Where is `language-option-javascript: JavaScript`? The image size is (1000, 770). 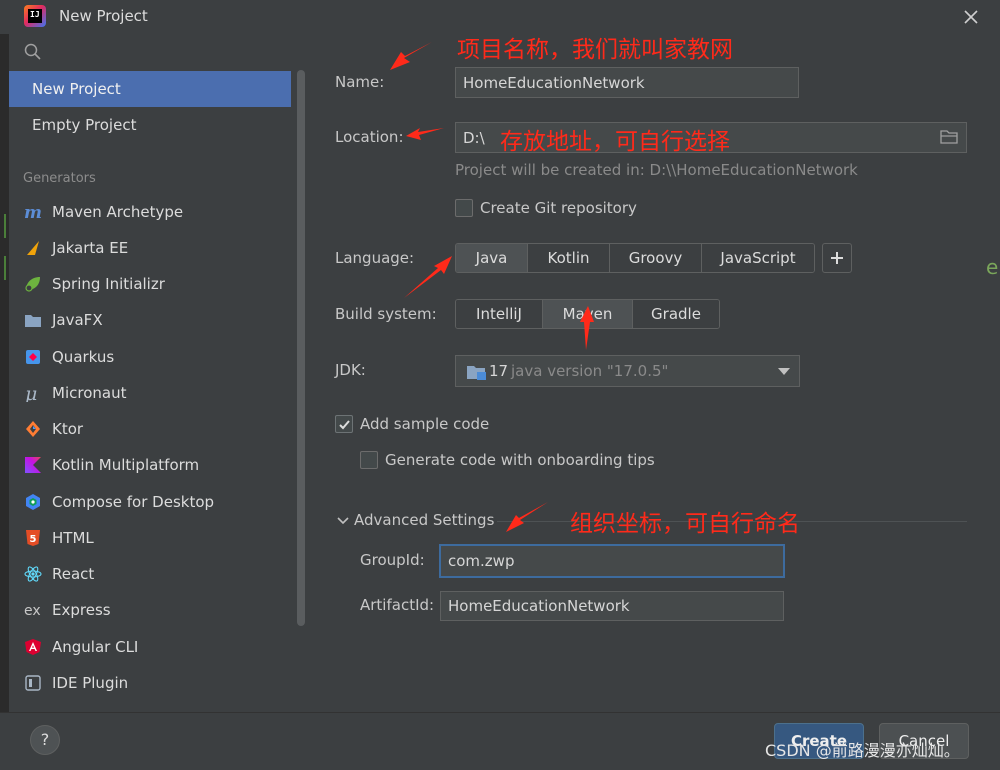 language-option-javascript: JavaScript is located at coordinates (758, 258).